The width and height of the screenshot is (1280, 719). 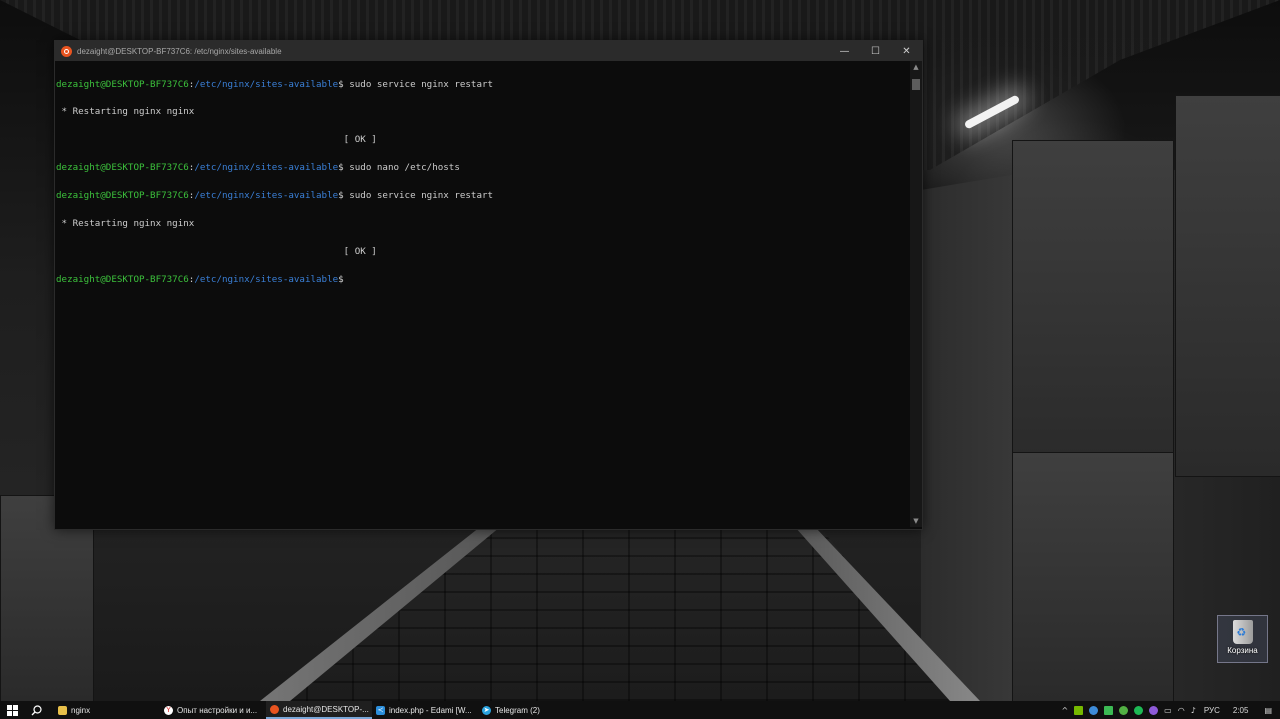 I want to click on vscode-icon: ≺, so click(x=380, y=710).